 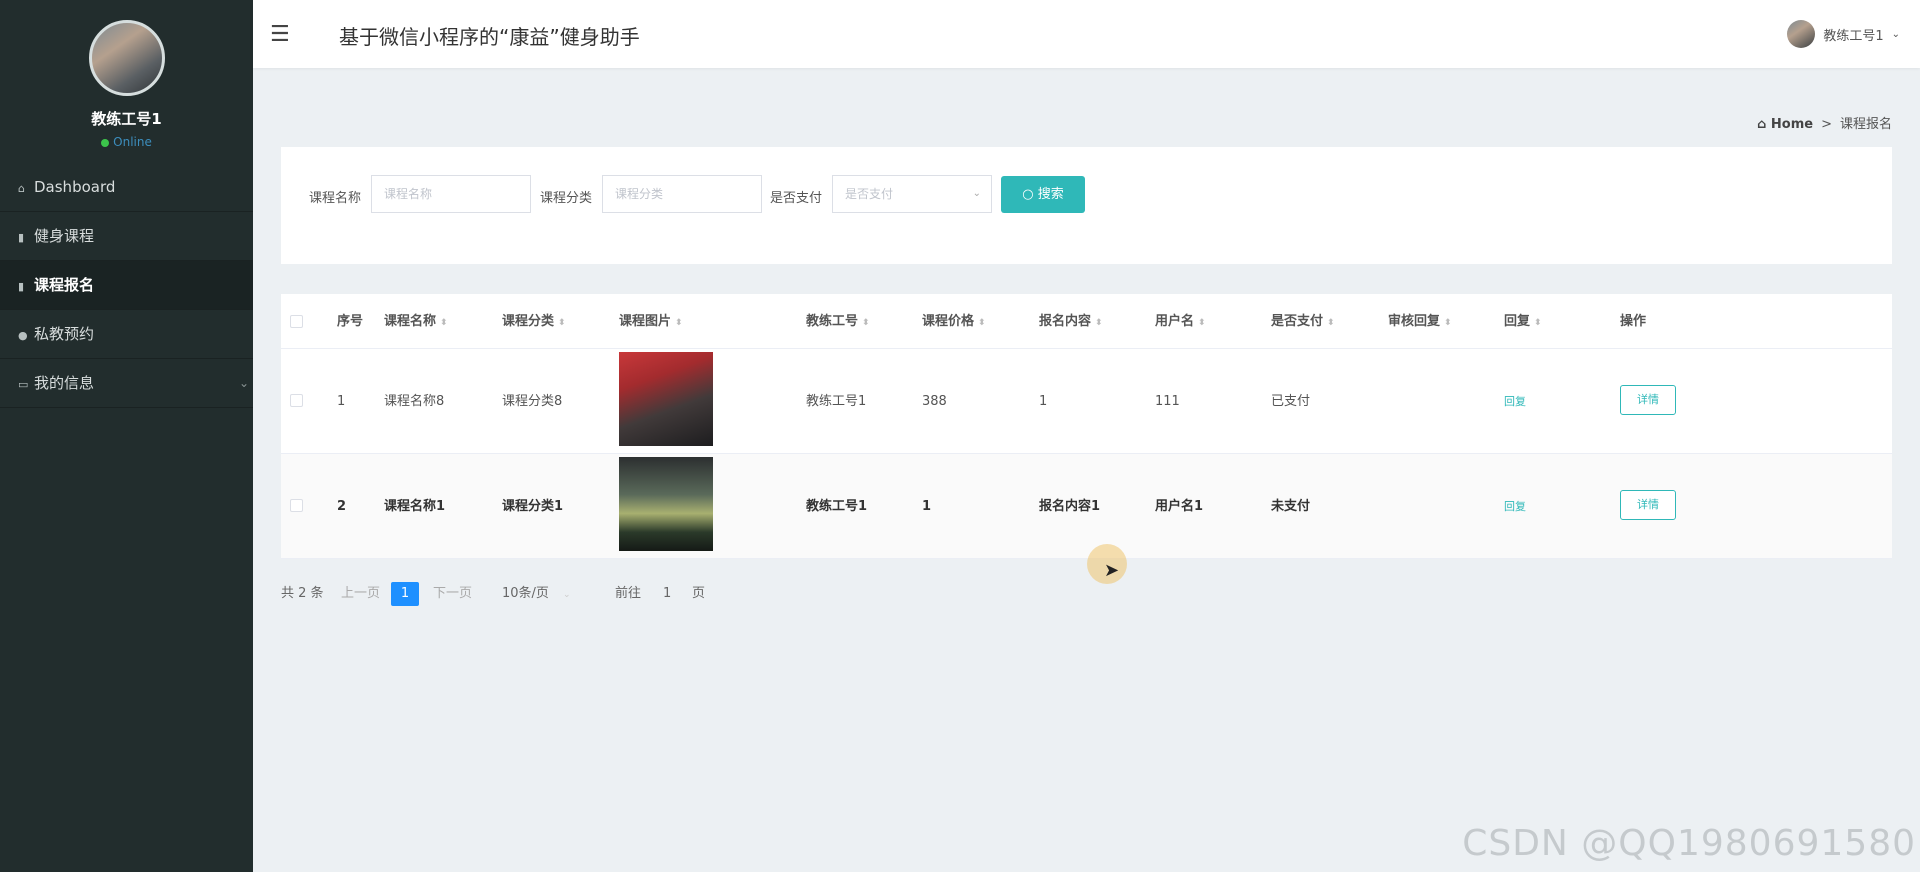 What do you see at coordinates (75, 187) in the screenshot?
I see `sidebar-item-label: Dashboard` at bounding box center [75, 187].